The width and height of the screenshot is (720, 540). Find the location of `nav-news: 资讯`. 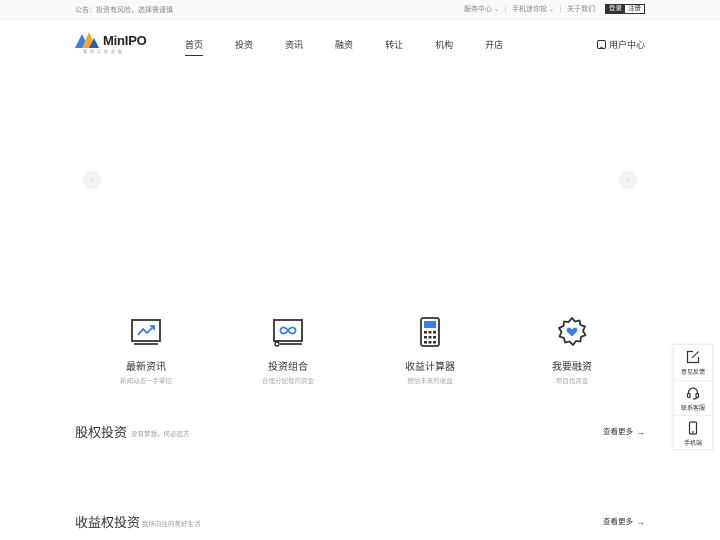

nav-news: 资讯 is located at coordinates (294, 44).